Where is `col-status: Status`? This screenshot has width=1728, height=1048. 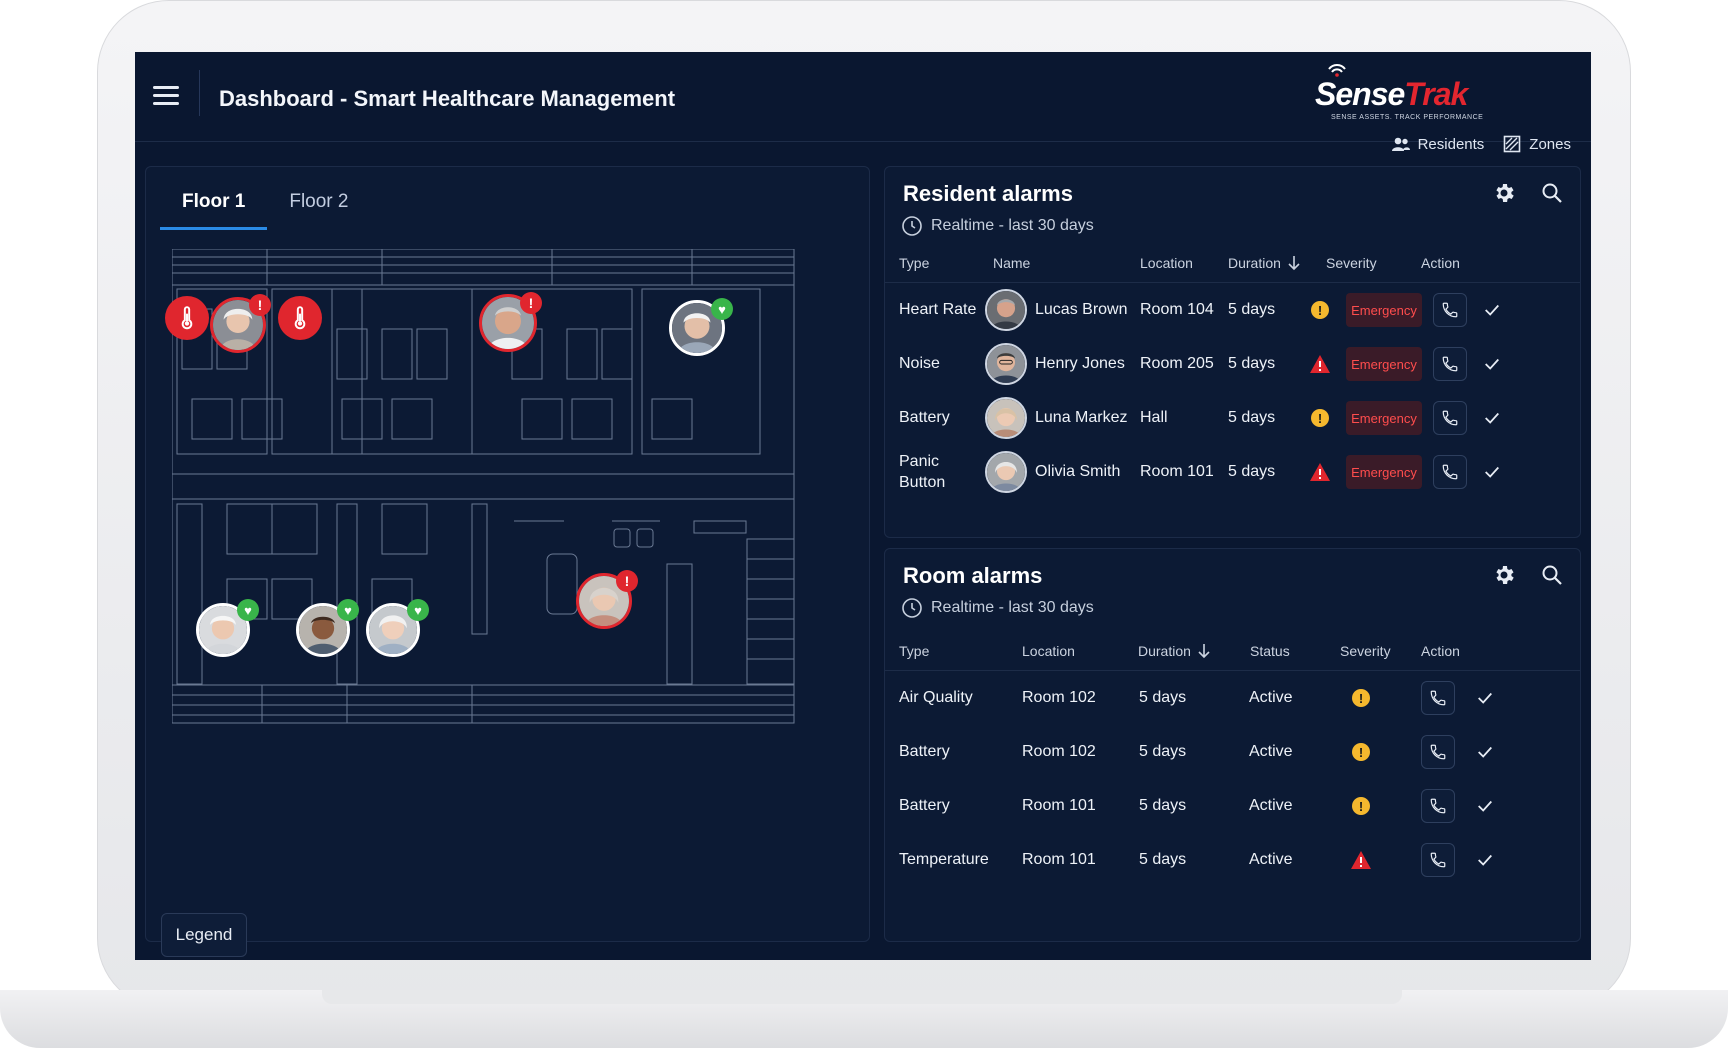
col-status: Status is located at coordinates (1270, 651).